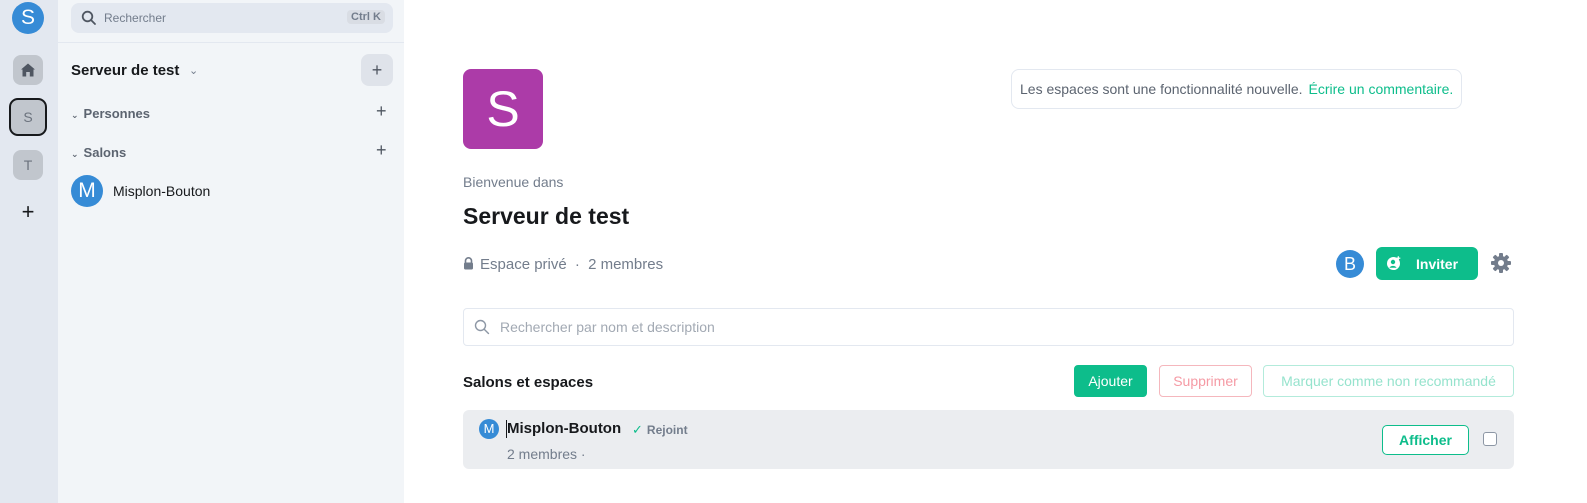  Describe the element at coordinates (117, 113) in the screenshot. I see `section-people-label: Personnes` at that location.